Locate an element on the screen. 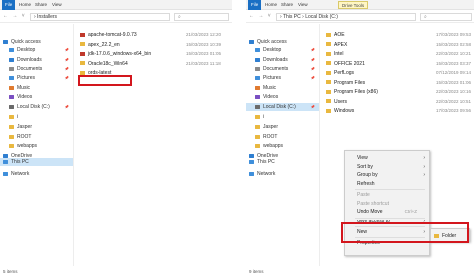 The width and height of the screenshot is (474, 276). ribbon: File Home Share View is located at coordinates (116, 5).